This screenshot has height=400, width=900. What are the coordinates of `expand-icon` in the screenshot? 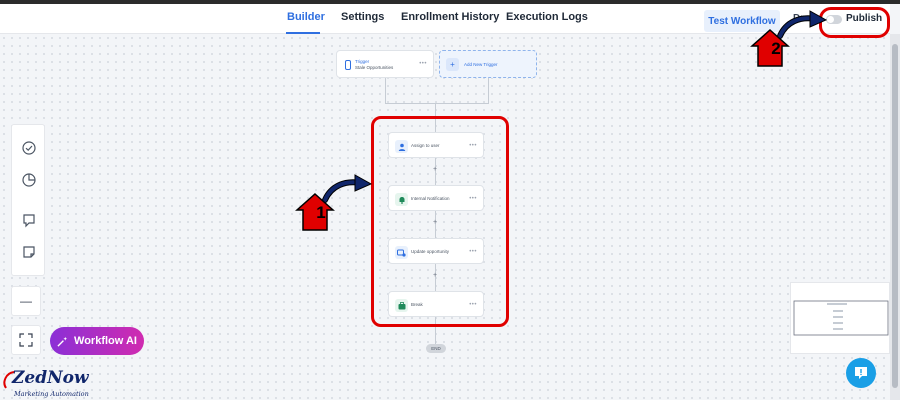 It's located at (26, 340).